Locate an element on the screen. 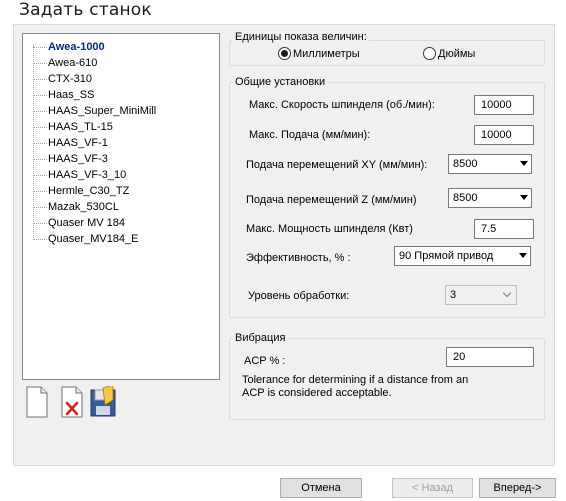 The image size is (566, 501). general-title: Общие установки is located at coordinates (280, 82).